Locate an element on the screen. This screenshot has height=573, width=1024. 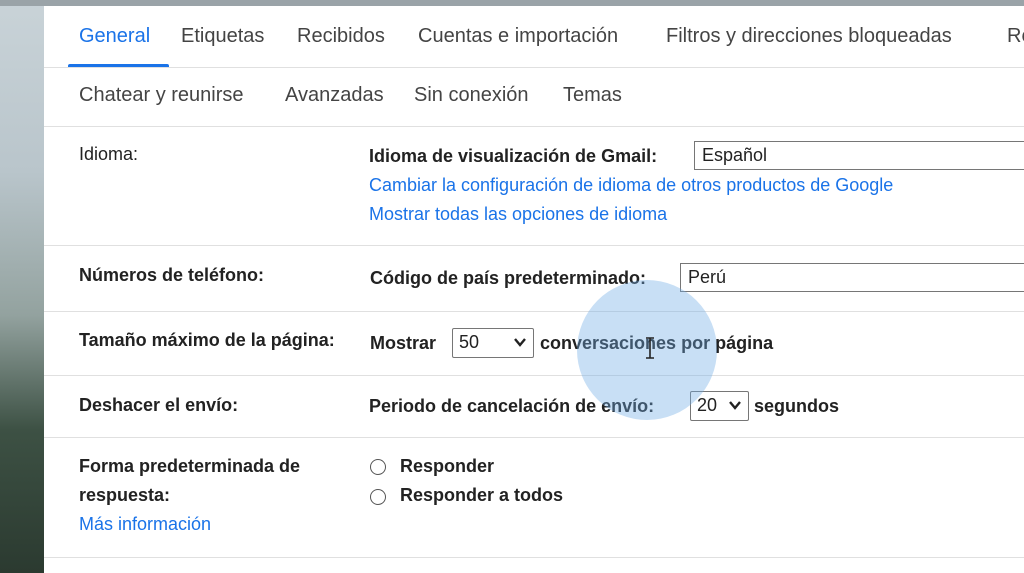
tabs-divider is located at coordinates (534, 67).